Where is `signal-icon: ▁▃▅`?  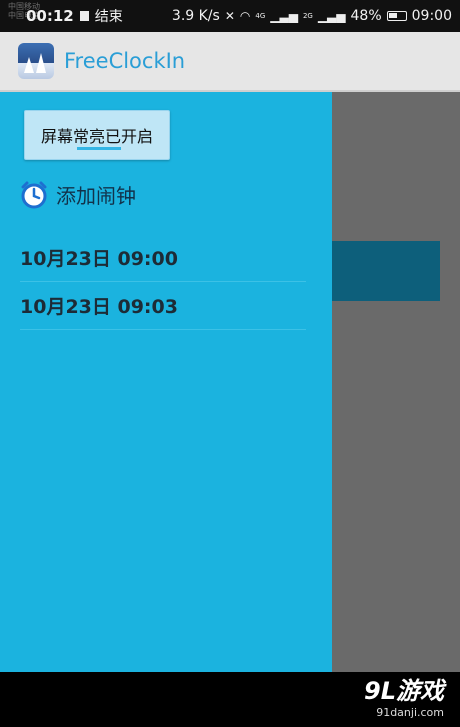
signal-icon: ▁▃▅ is located at coordinates (284, 16).